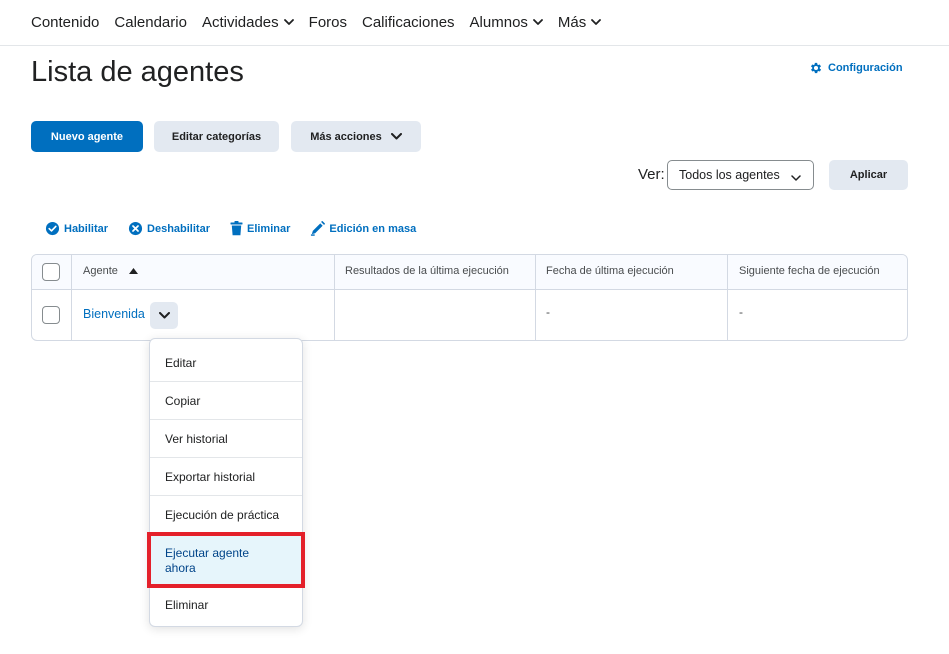 This screenshot has width=949, height=654. What do you see at coordinates (809, 271) in the screenshot?
I see `column-header-next-date: Siguiente fecha de ejecución` at bounding box center [809, 271].